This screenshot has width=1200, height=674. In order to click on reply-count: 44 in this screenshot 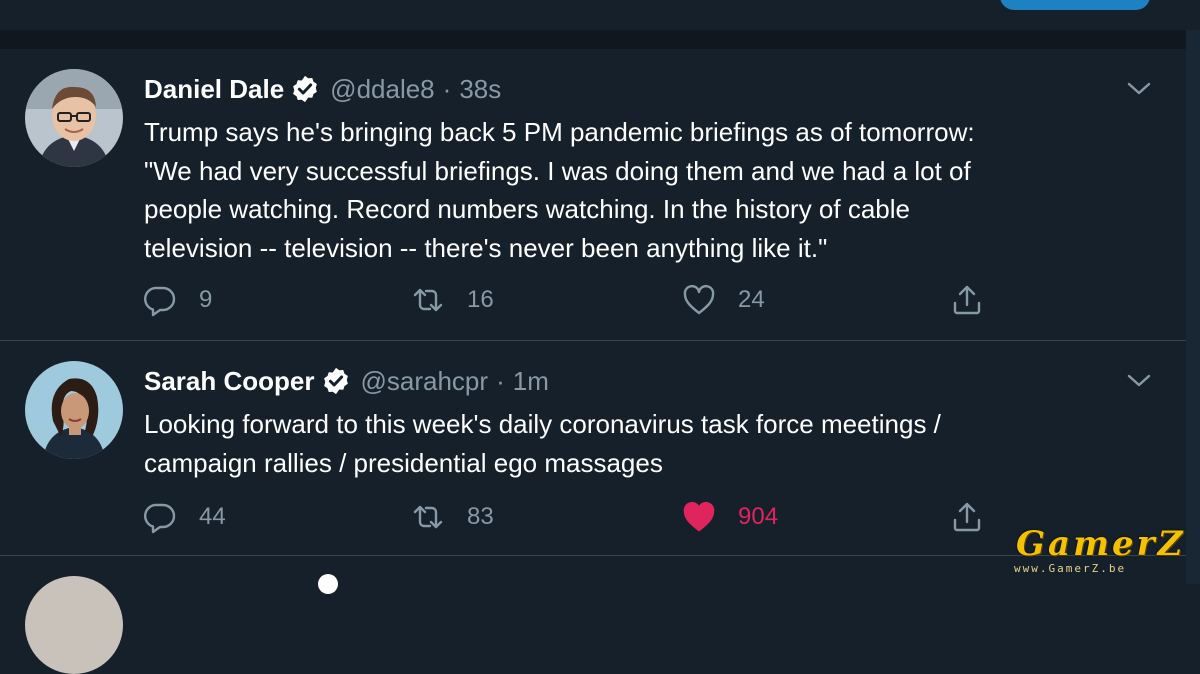, I will do `click(212, 516)`.